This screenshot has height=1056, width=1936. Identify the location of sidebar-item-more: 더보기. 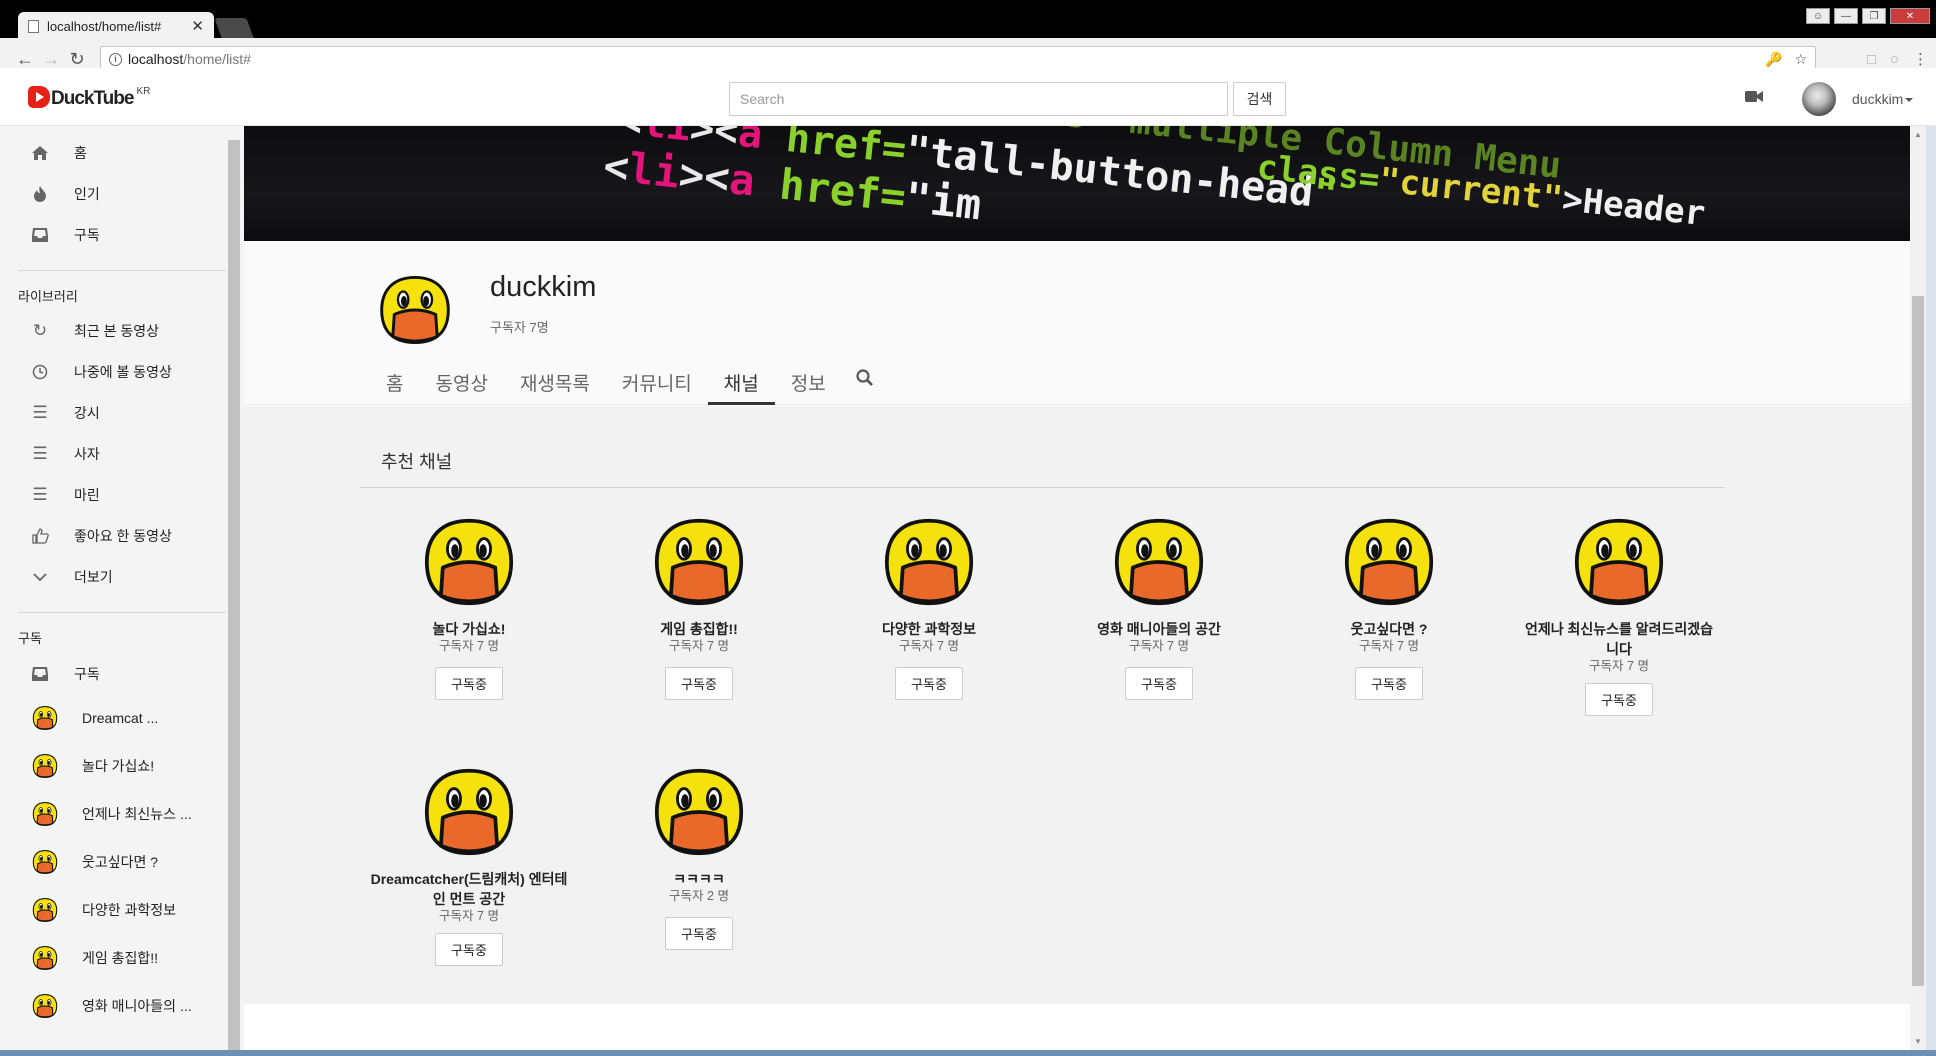
(128, 577).